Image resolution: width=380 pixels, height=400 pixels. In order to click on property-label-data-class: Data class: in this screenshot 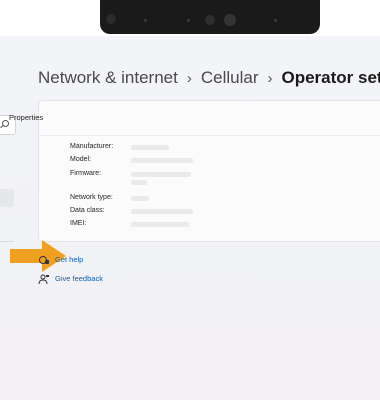, I will do `click(87, 210)`.